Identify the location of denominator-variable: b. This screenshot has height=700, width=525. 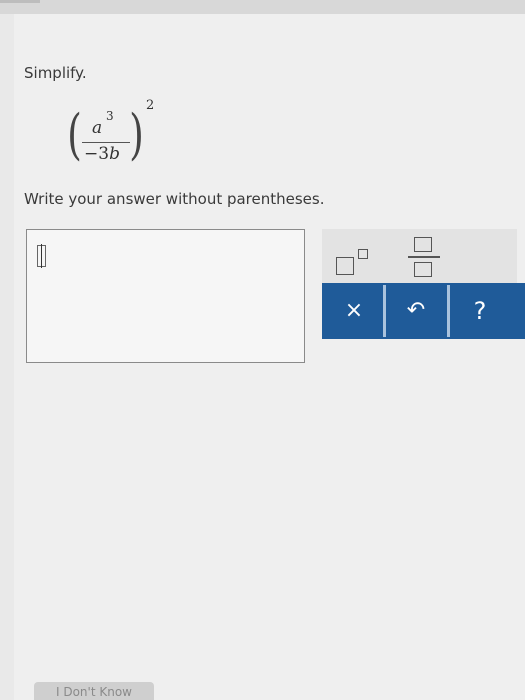
(114, 154).